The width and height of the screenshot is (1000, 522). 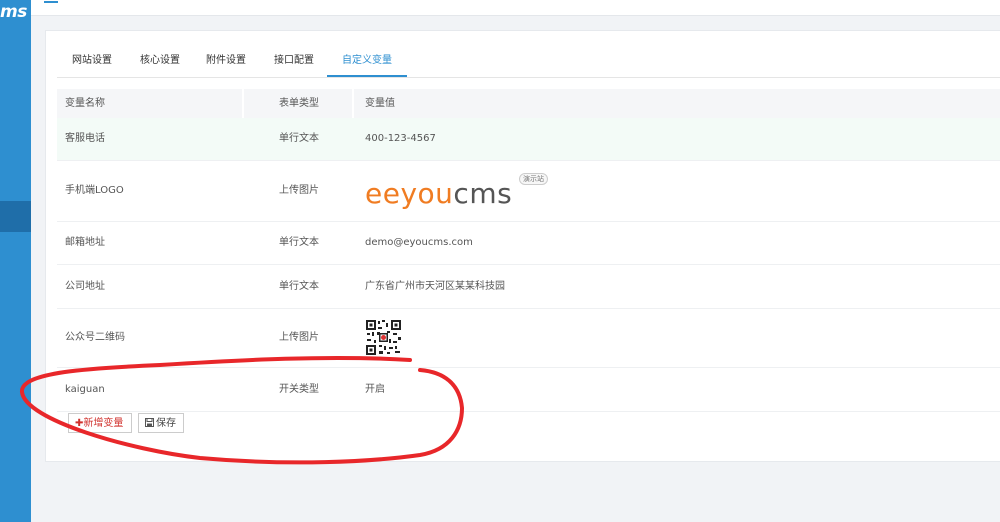 What do you see at coordinates (85, 242) in the screenshot?
I see `row-name: 邮箱地址` at bounding box center [85, 242].